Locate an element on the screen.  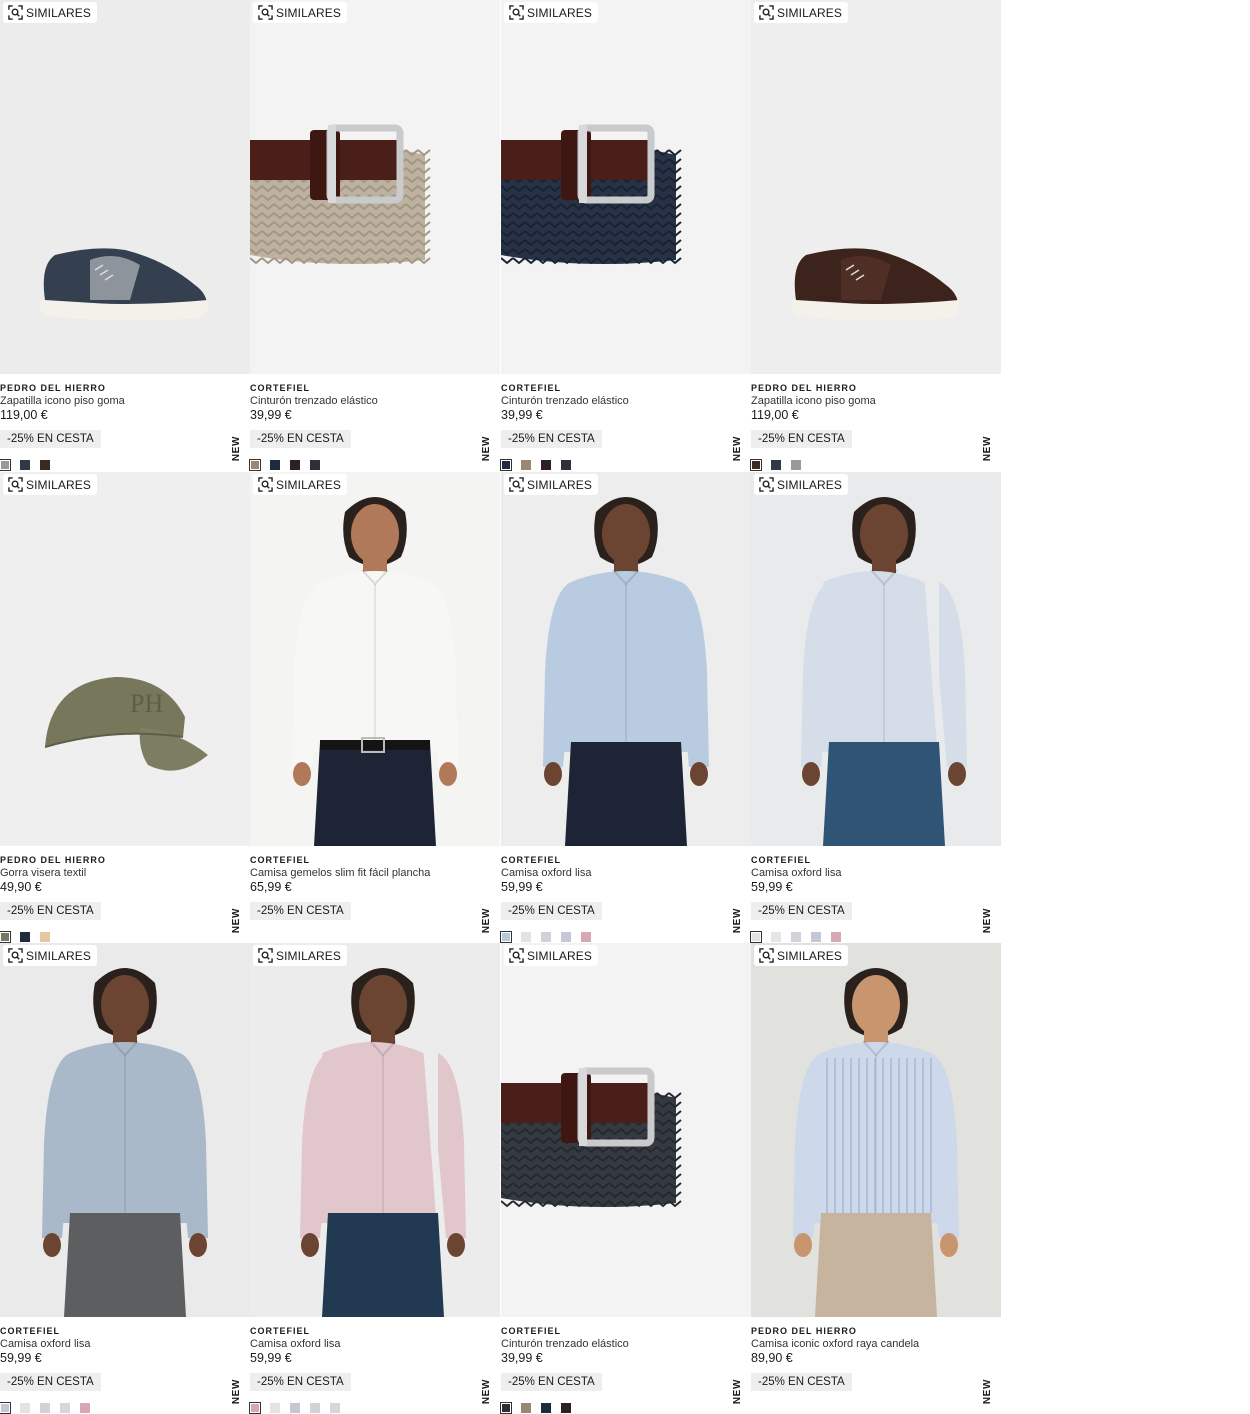
product-brand: PEDRO DEL HIERRO is located at coordinates (804, 388).